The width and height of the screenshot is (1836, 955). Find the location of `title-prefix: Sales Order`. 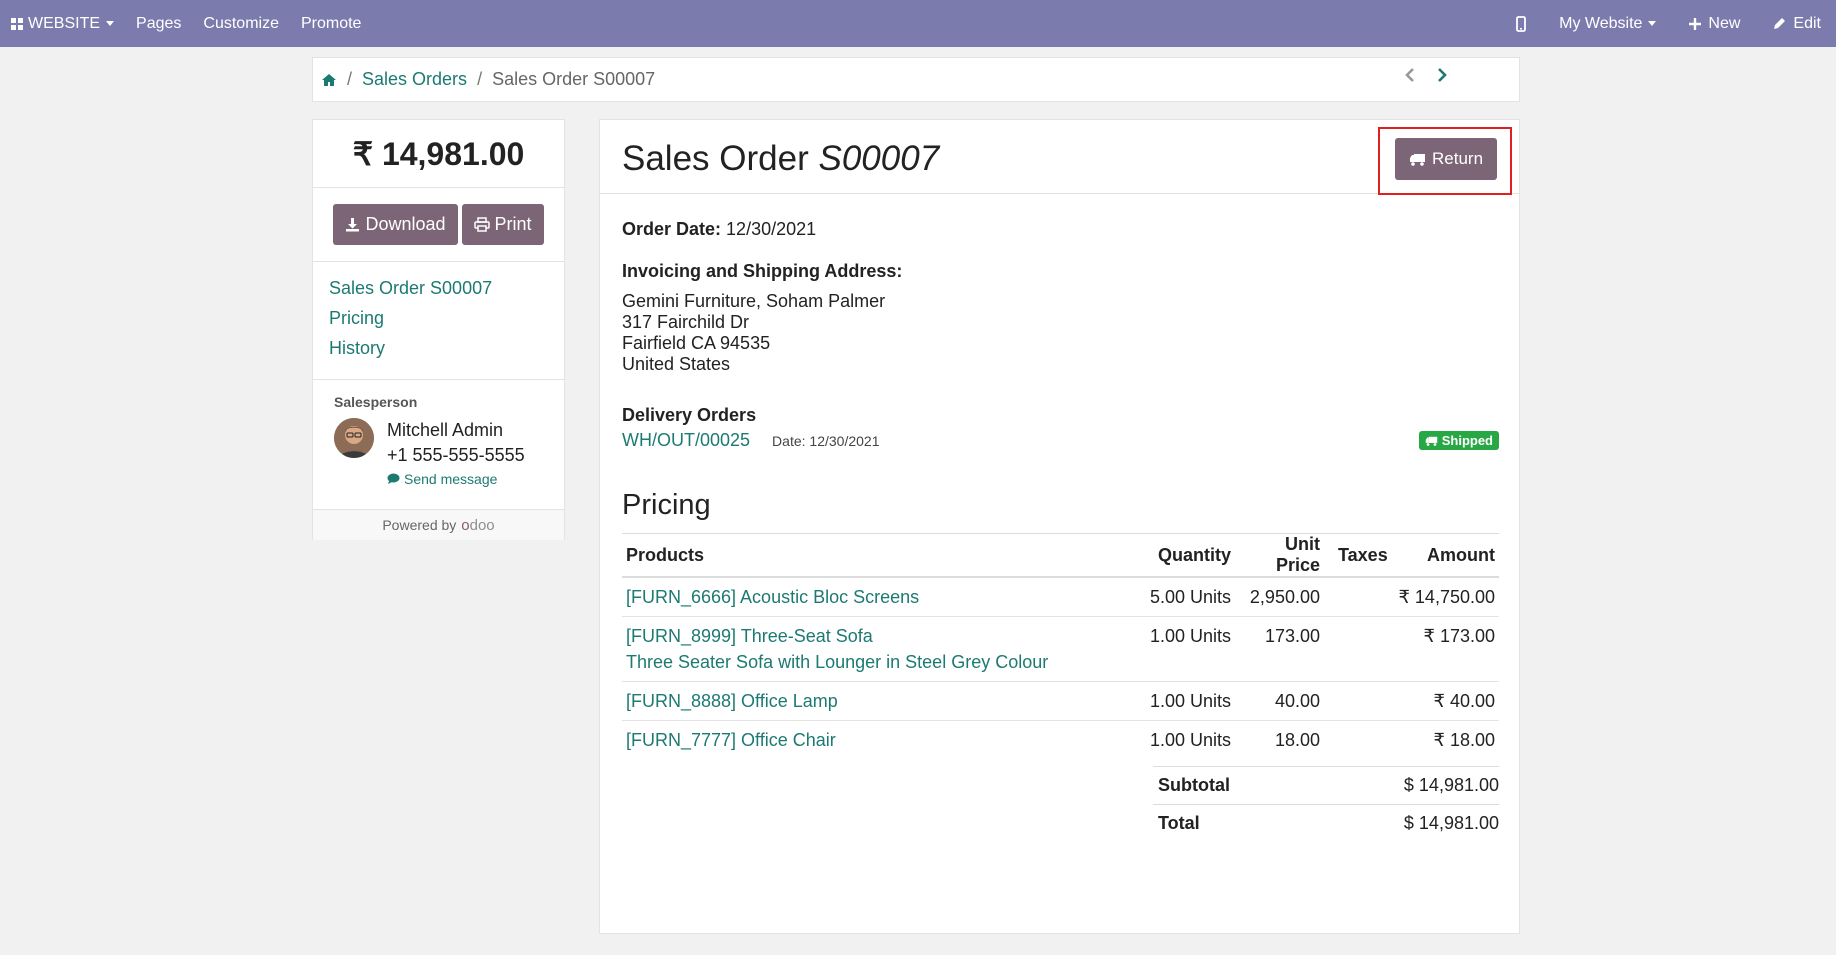

title-prefix: Sales Order is located at coordinates (715, 158).